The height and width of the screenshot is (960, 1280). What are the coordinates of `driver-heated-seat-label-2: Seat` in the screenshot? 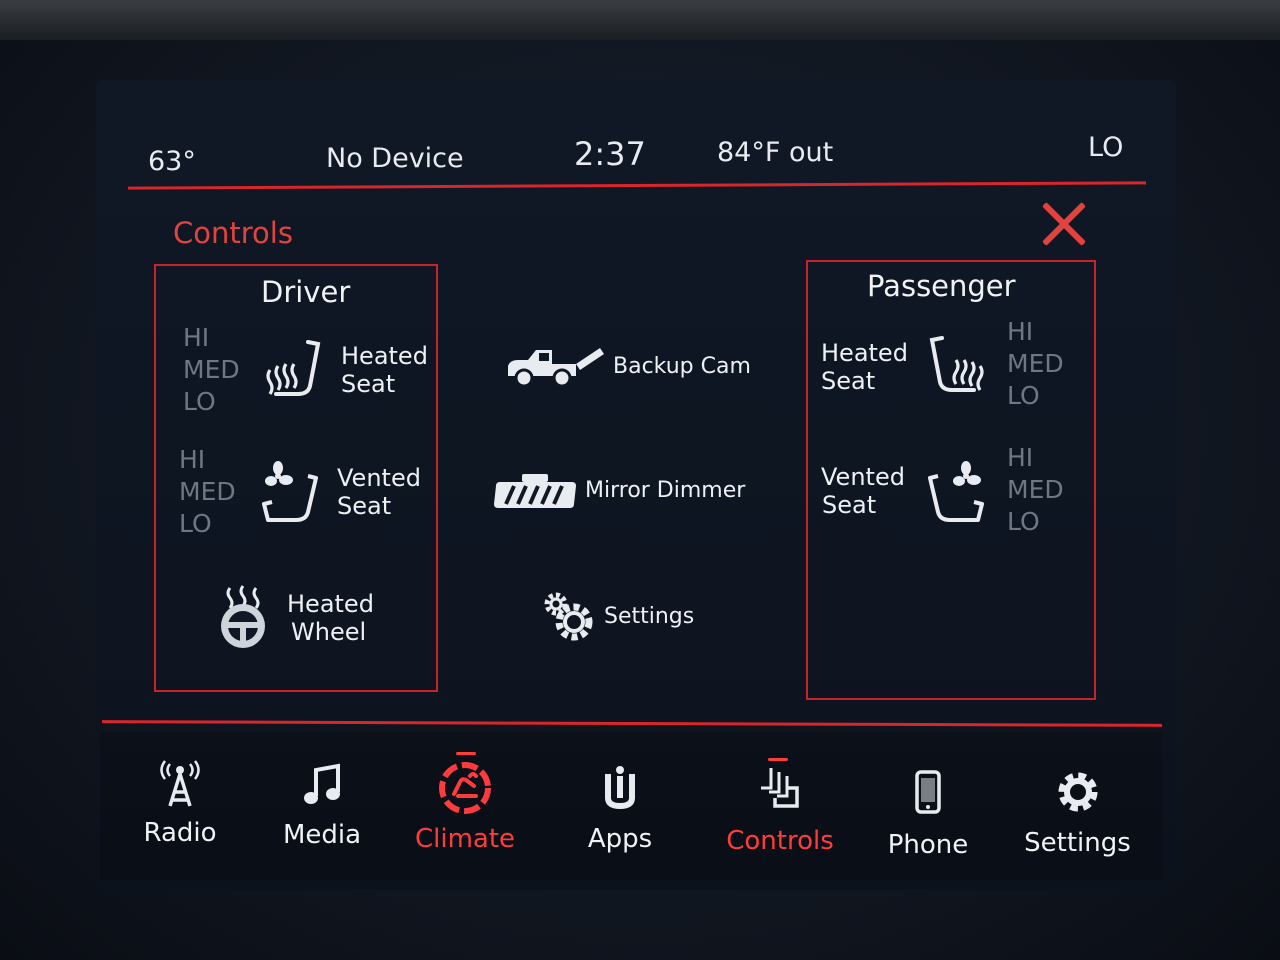 It's located at (368, 384).